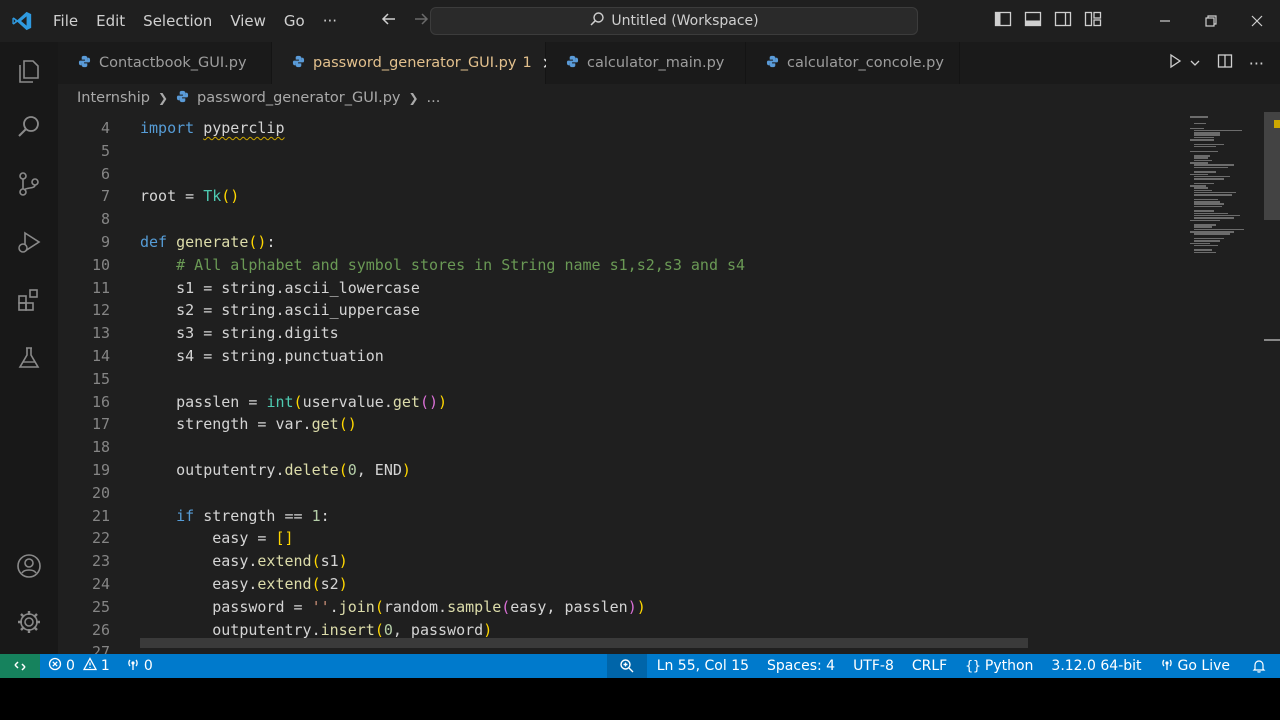  Describe the element at coordinates (100, 469) in the screenshot. I see `line-number: 19` at that location.